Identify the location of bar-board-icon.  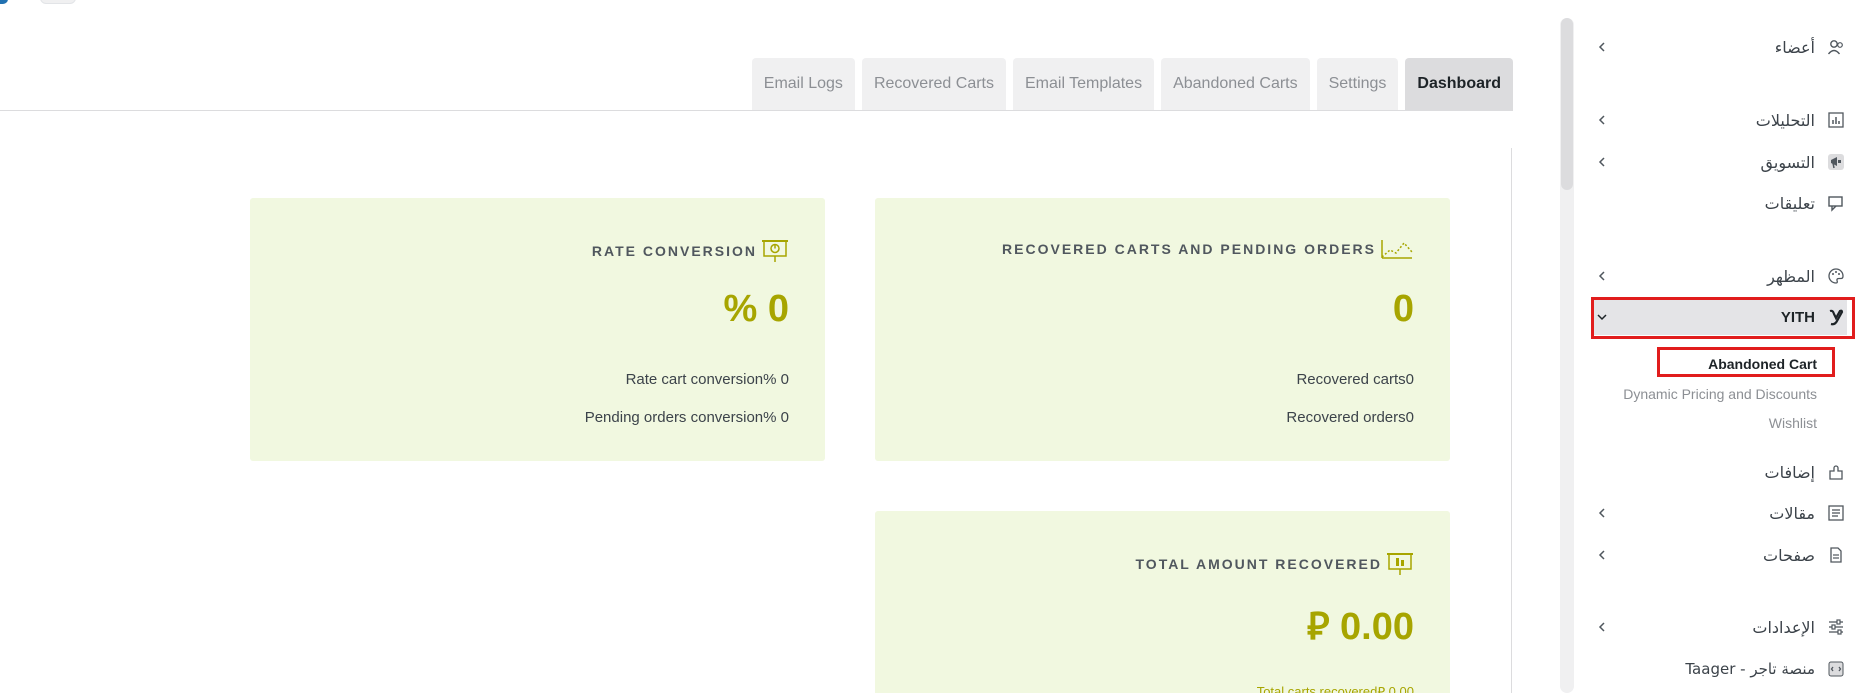
(1400, 564).